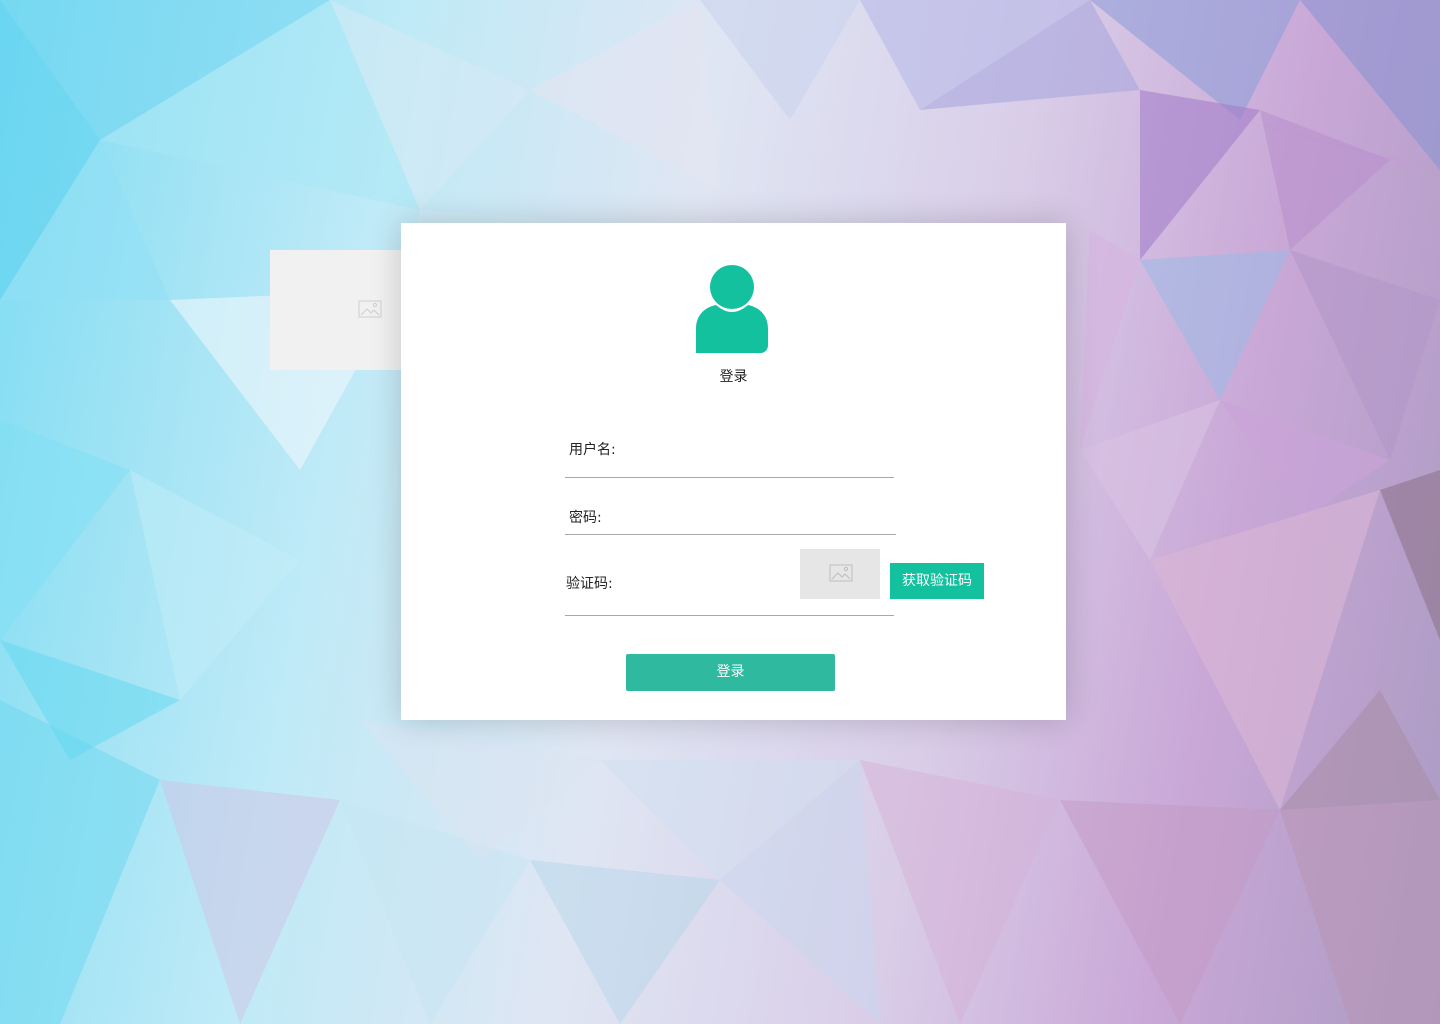  I want to click on user-avatar-icon, so click(732, 309).